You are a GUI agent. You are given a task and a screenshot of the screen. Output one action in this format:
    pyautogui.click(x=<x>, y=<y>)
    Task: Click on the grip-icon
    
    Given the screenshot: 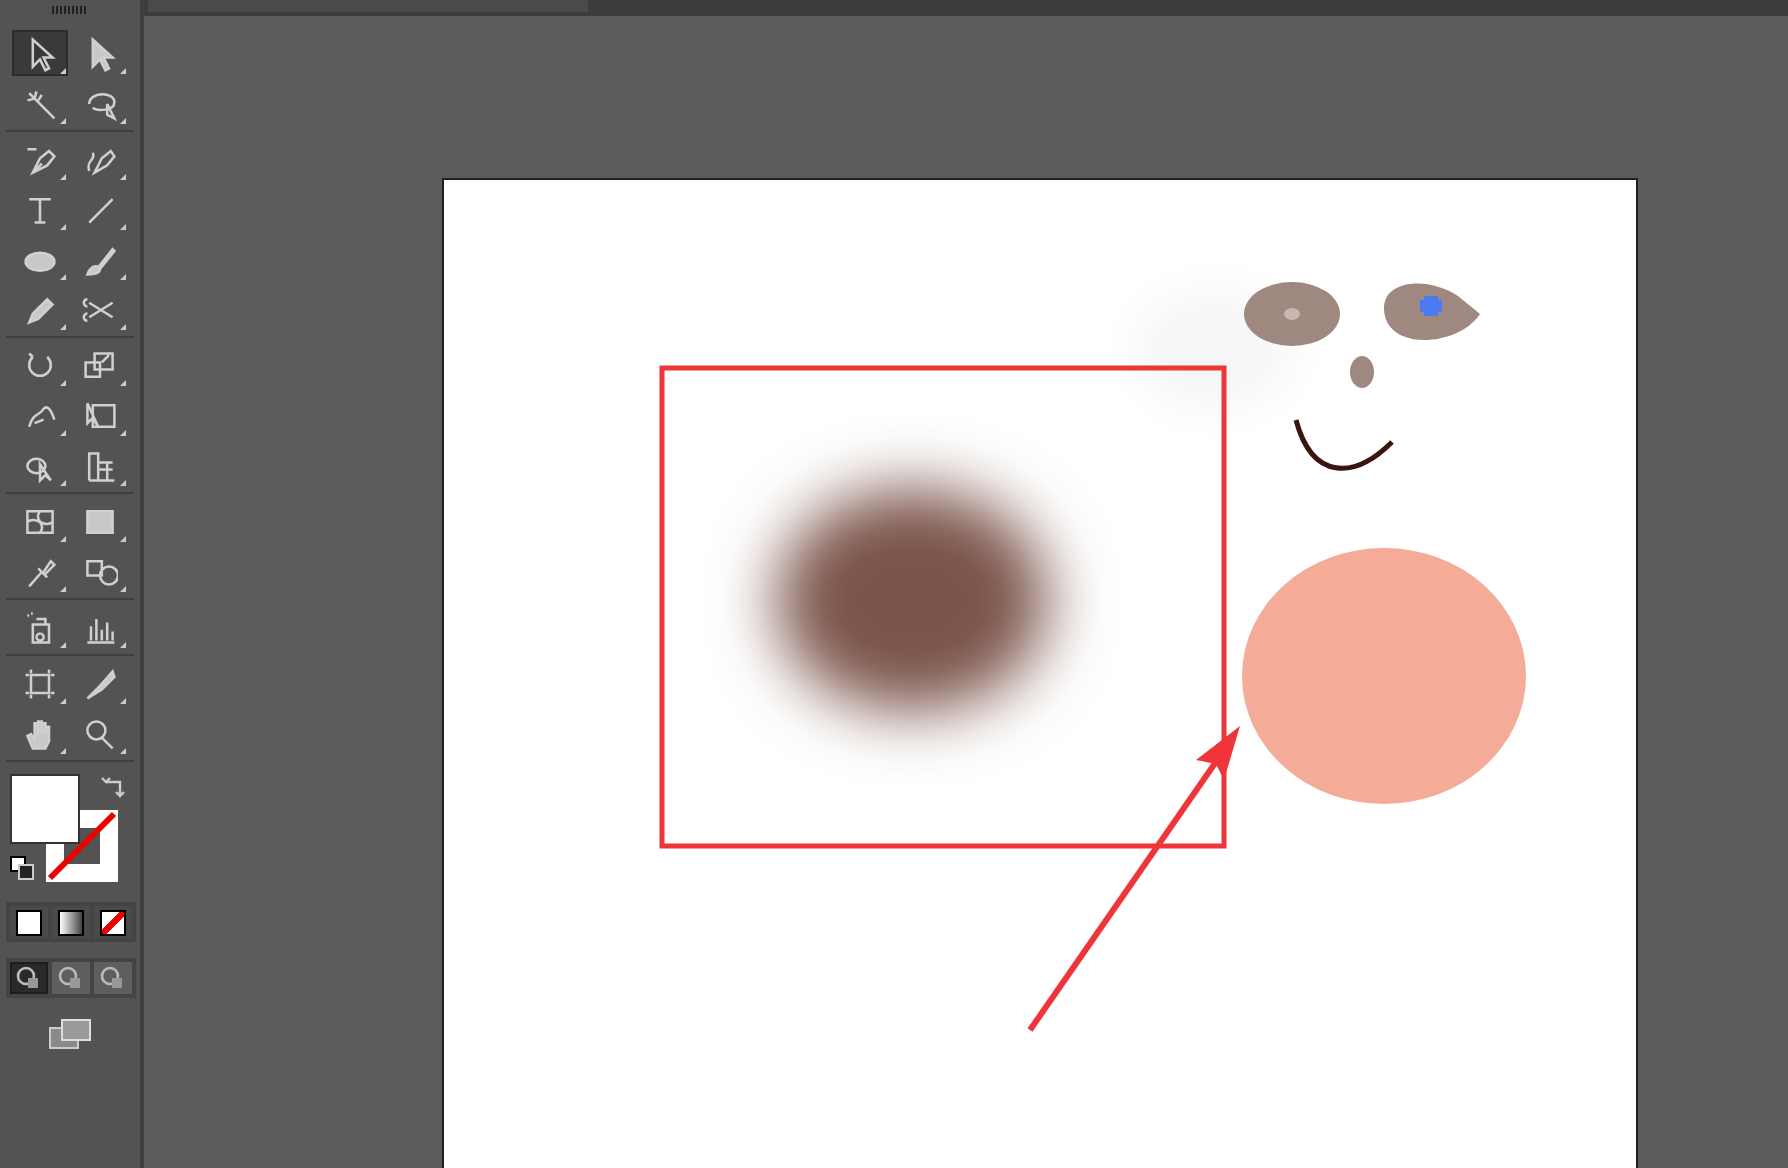 What is the action you would take?
    pyautogui.click(x=70, y=10)
    